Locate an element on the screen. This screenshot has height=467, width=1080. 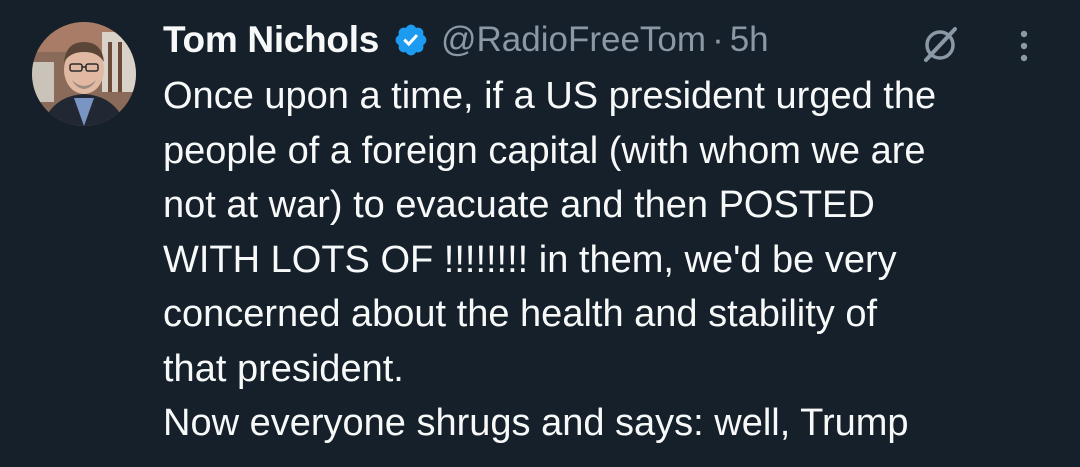
tweet-text-line: that president. is located at coordinates (283, 368).